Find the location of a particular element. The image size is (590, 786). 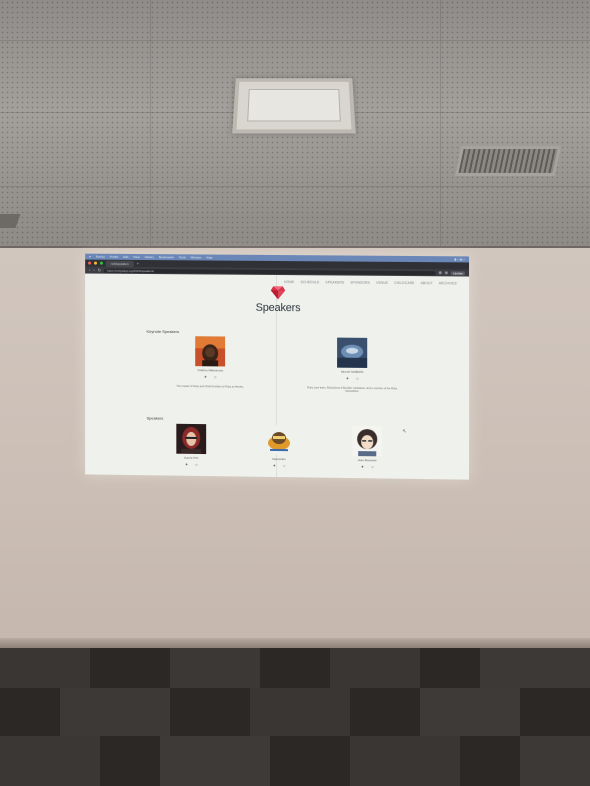

speaker-card: hasumikin ✦ ○ is located at coordinates (279, 446).